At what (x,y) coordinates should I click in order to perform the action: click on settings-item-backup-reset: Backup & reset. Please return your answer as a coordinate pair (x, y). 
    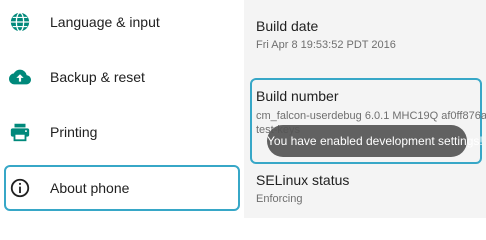
    Looking at the image, I should click on (122, 77).